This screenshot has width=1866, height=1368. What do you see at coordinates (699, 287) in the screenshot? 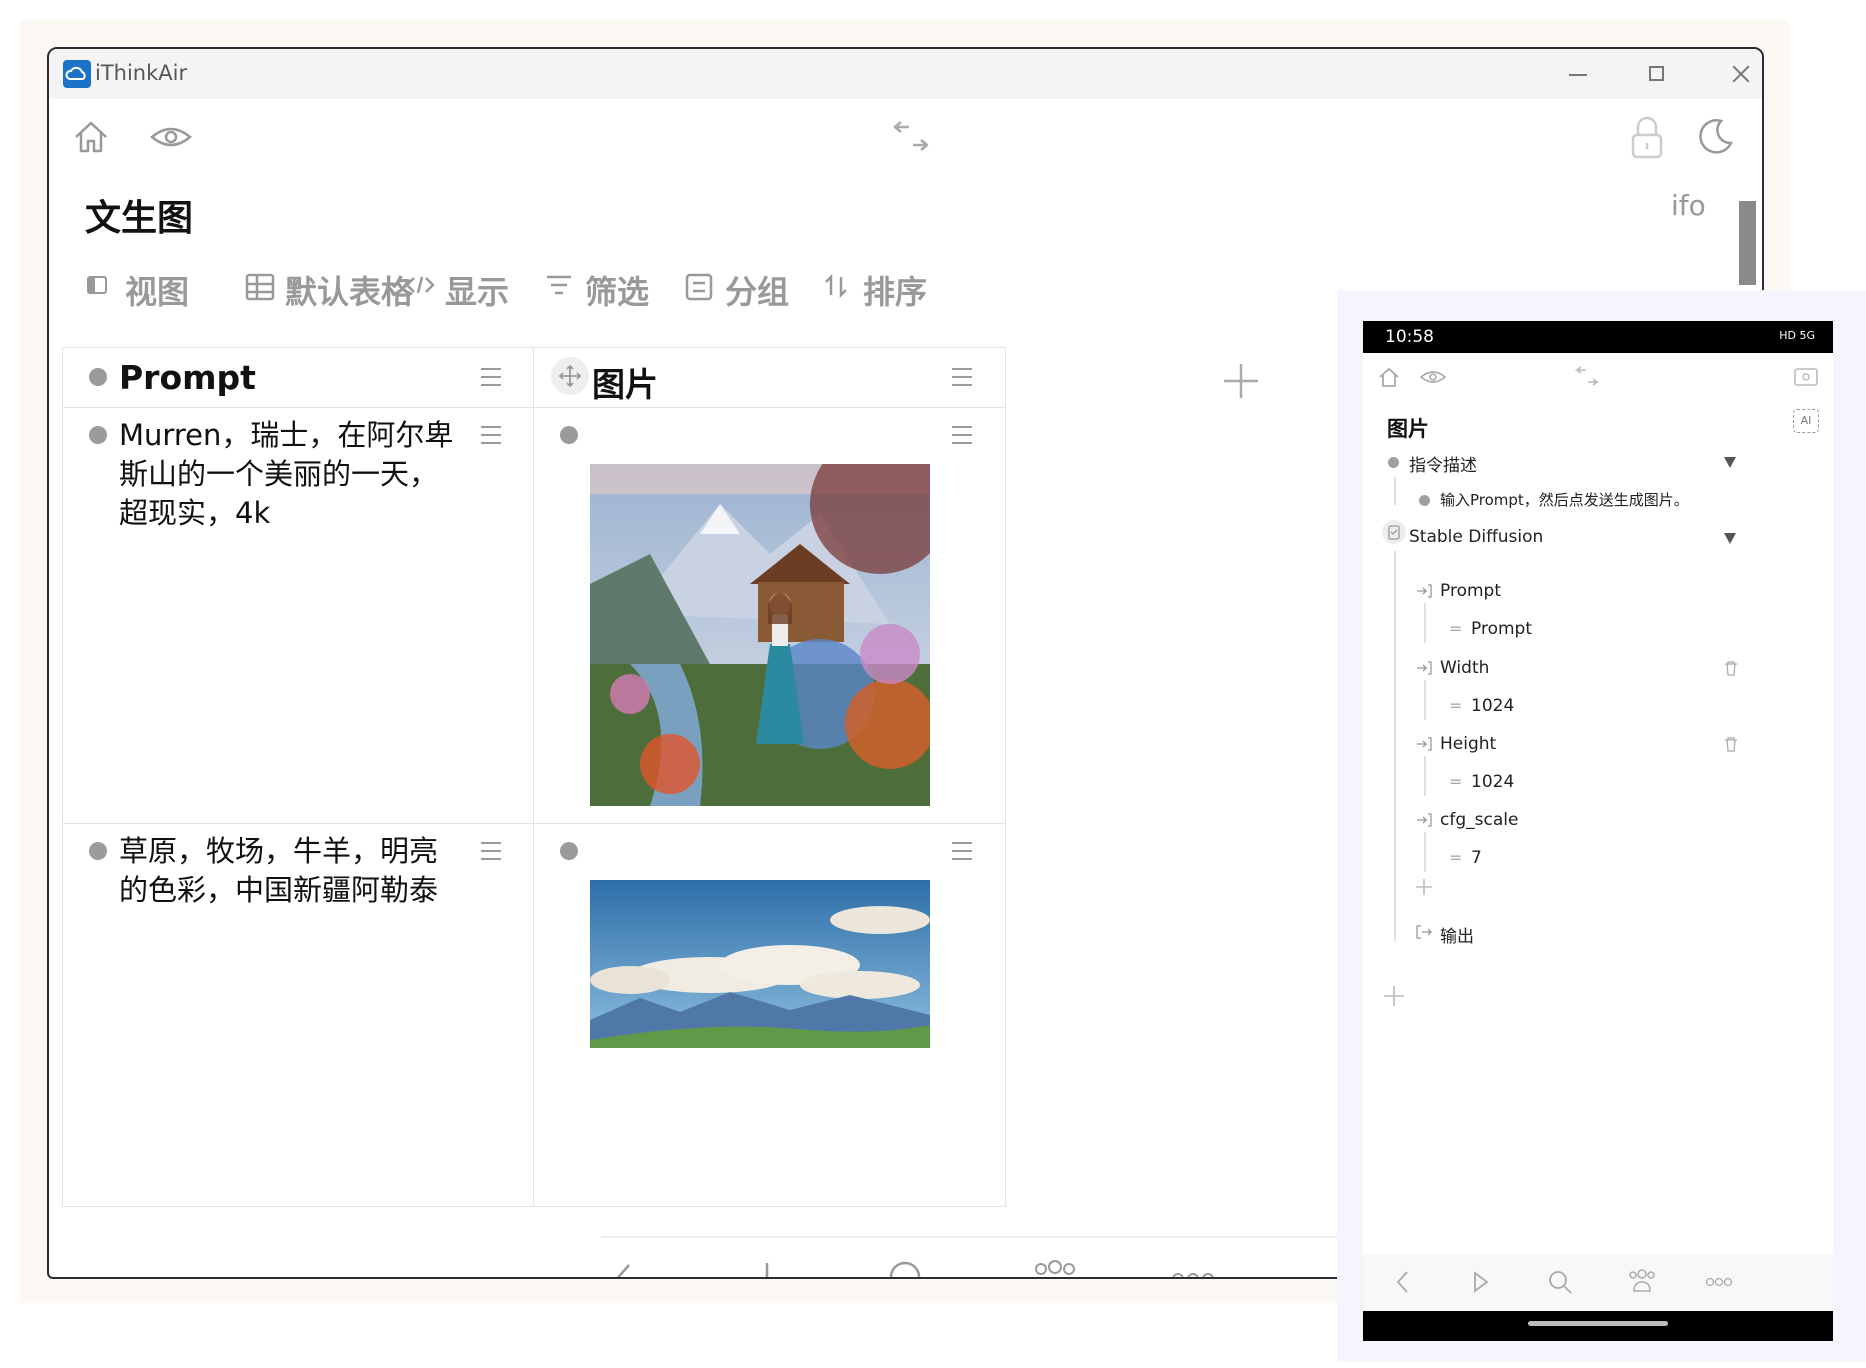
I see `group-icon` at bounding box center [699, 287].